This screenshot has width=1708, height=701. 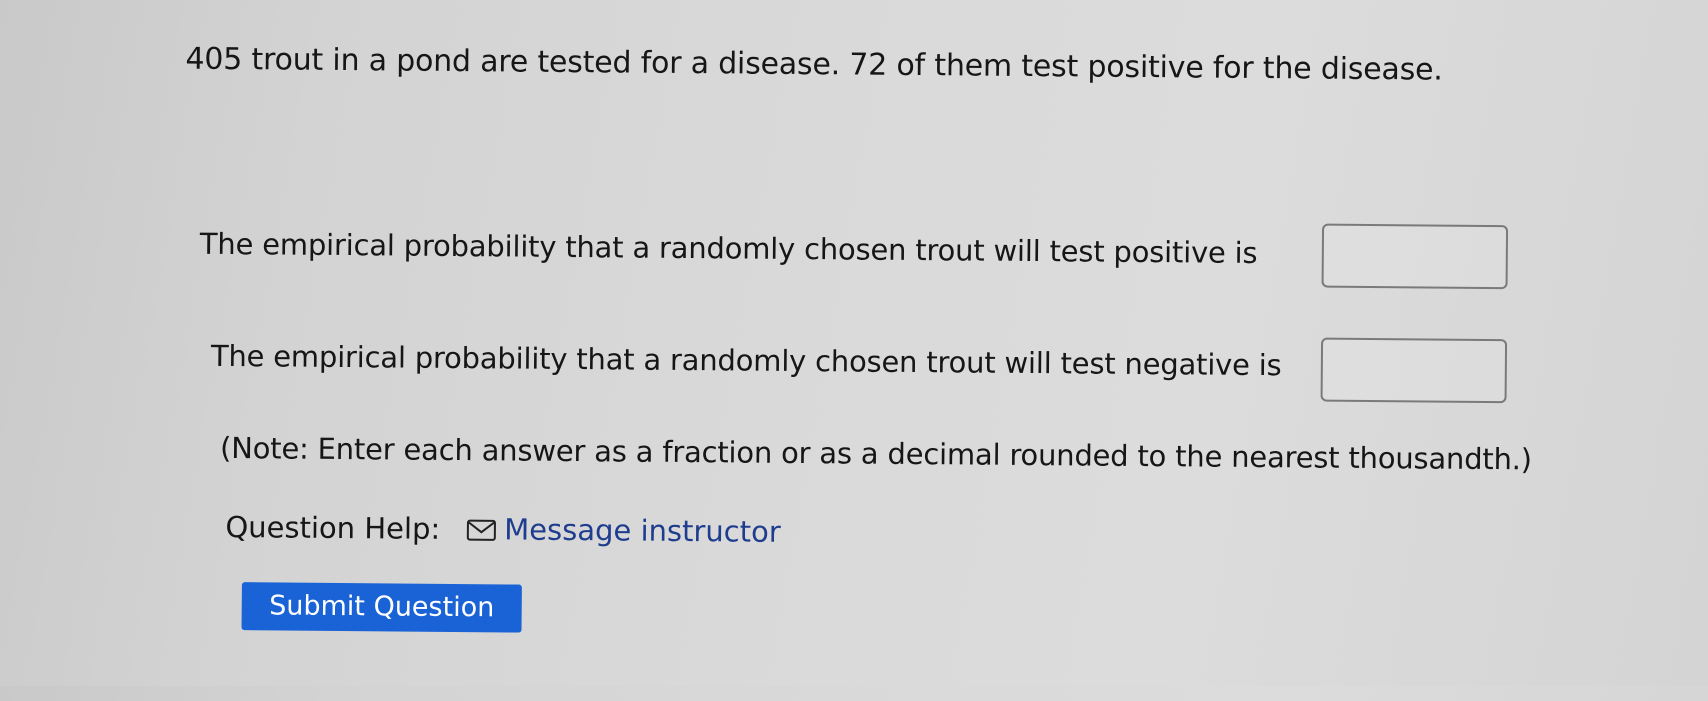 I want to click on question-help-row: Question Help: Message instructor, so click(x=503, y=529).